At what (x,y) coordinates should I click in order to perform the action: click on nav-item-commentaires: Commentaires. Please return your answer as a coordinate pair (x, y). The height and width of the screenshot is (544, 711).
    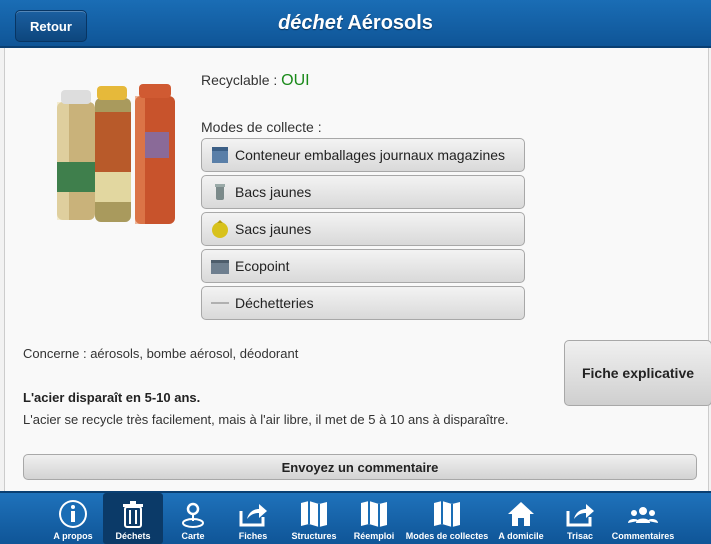
    Looking at the image, I should click on (643, 518).